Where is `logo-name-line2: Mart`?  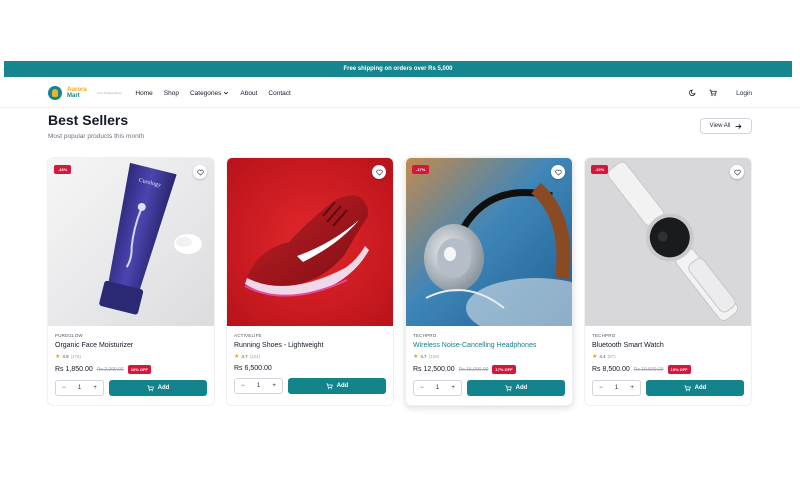 logo-name-line2: Mart is located at coordinates (73, 96).